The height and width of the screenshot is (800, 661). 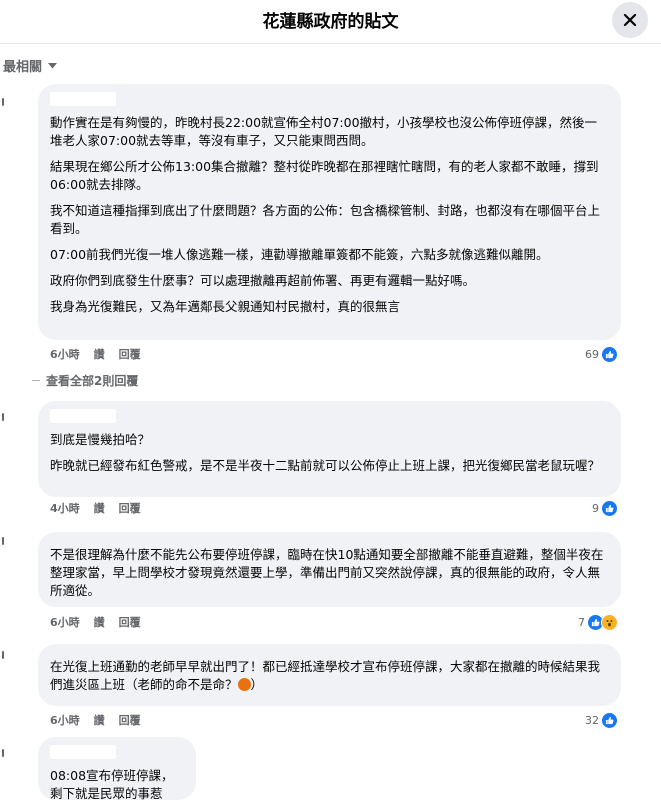 What do you see at coordinates (257, 684) in the screenshot?
I see `comment-text-tail: ）` at bounding box center [257, 684].